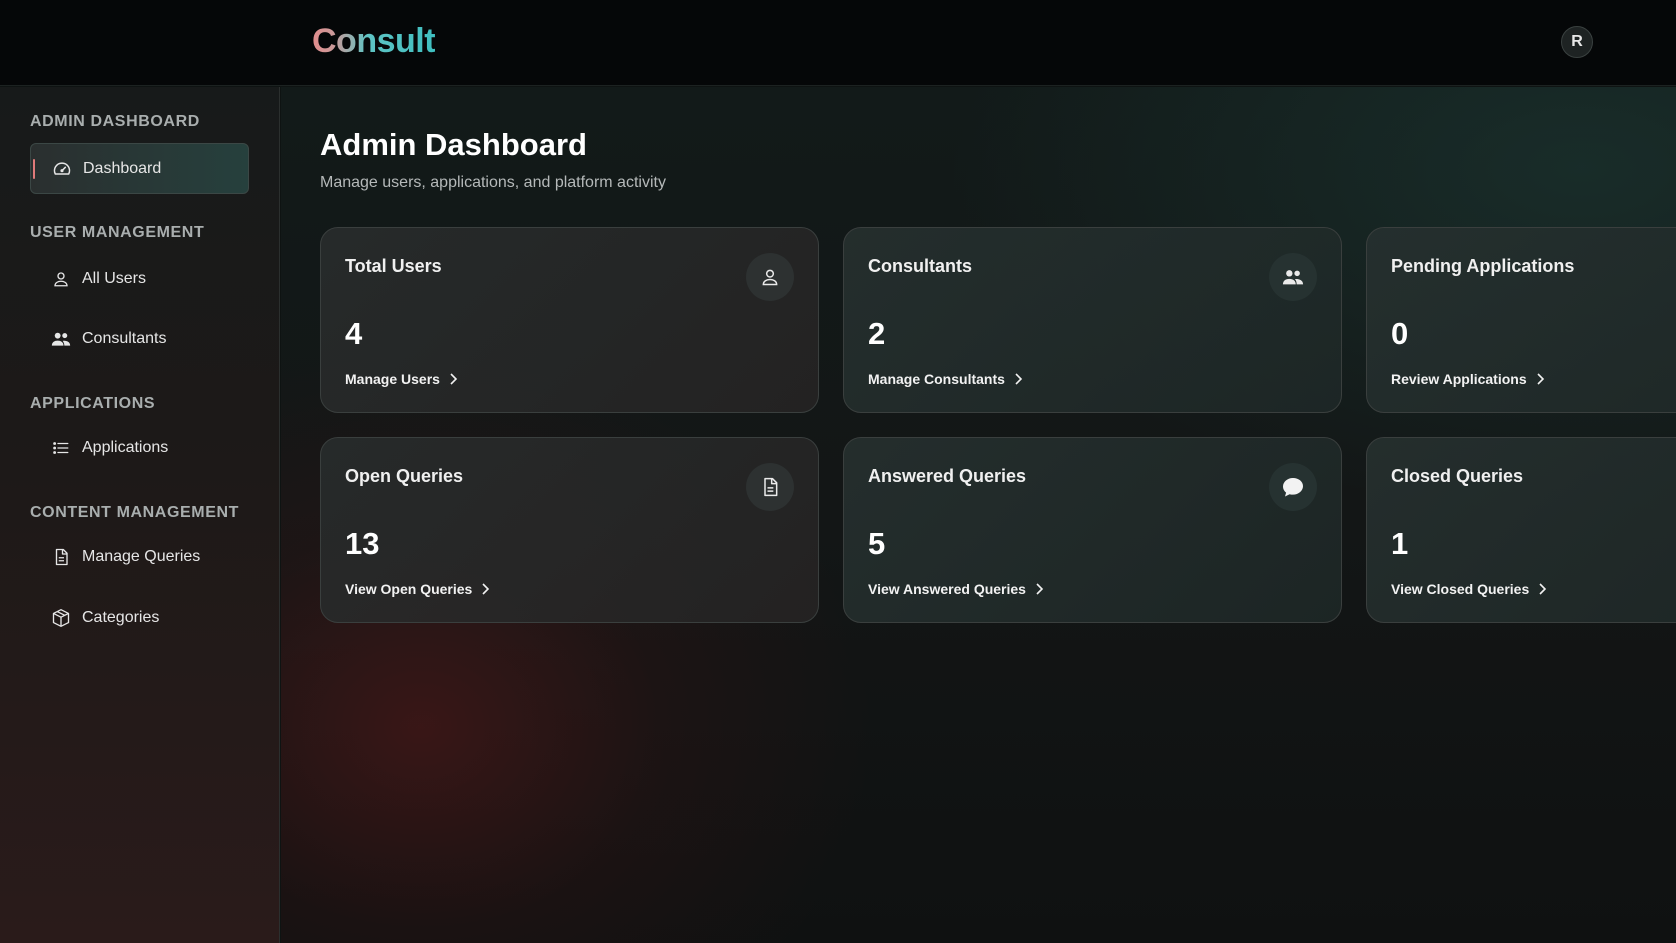  Describe the element at coordinates (1400, 333) in the screenshot. I see `card-value: 0` at that location.